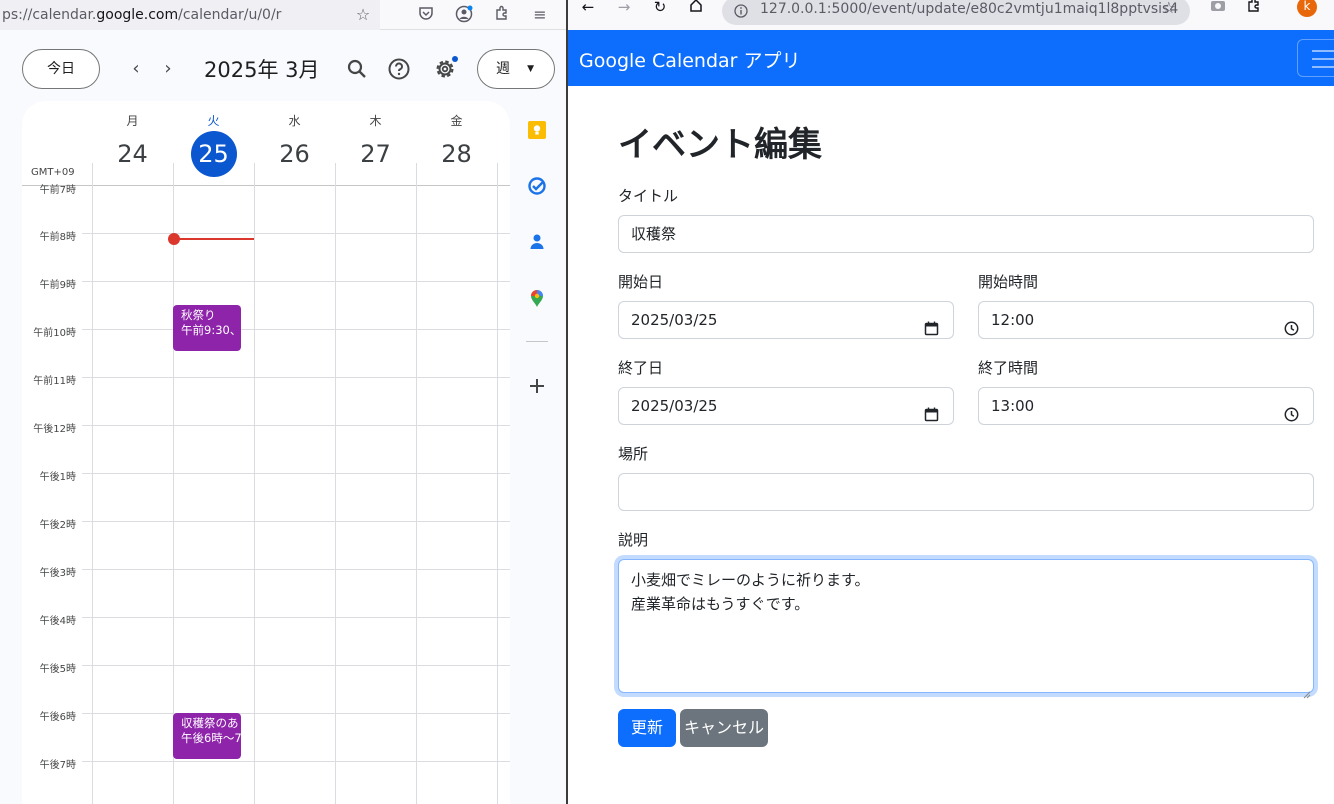 The height and width of the screenshot is (804, 1334). Describe the element at coordinates (375, 121) in the screenshot. I see `weekday-label: 木` at that location.